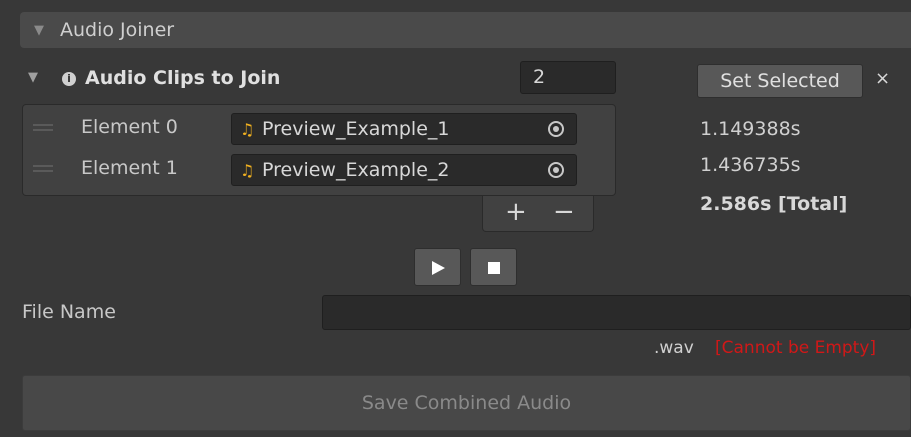 The width and height of the screenshot is (911, 437). I want to click on play-button, so click(437, 267).